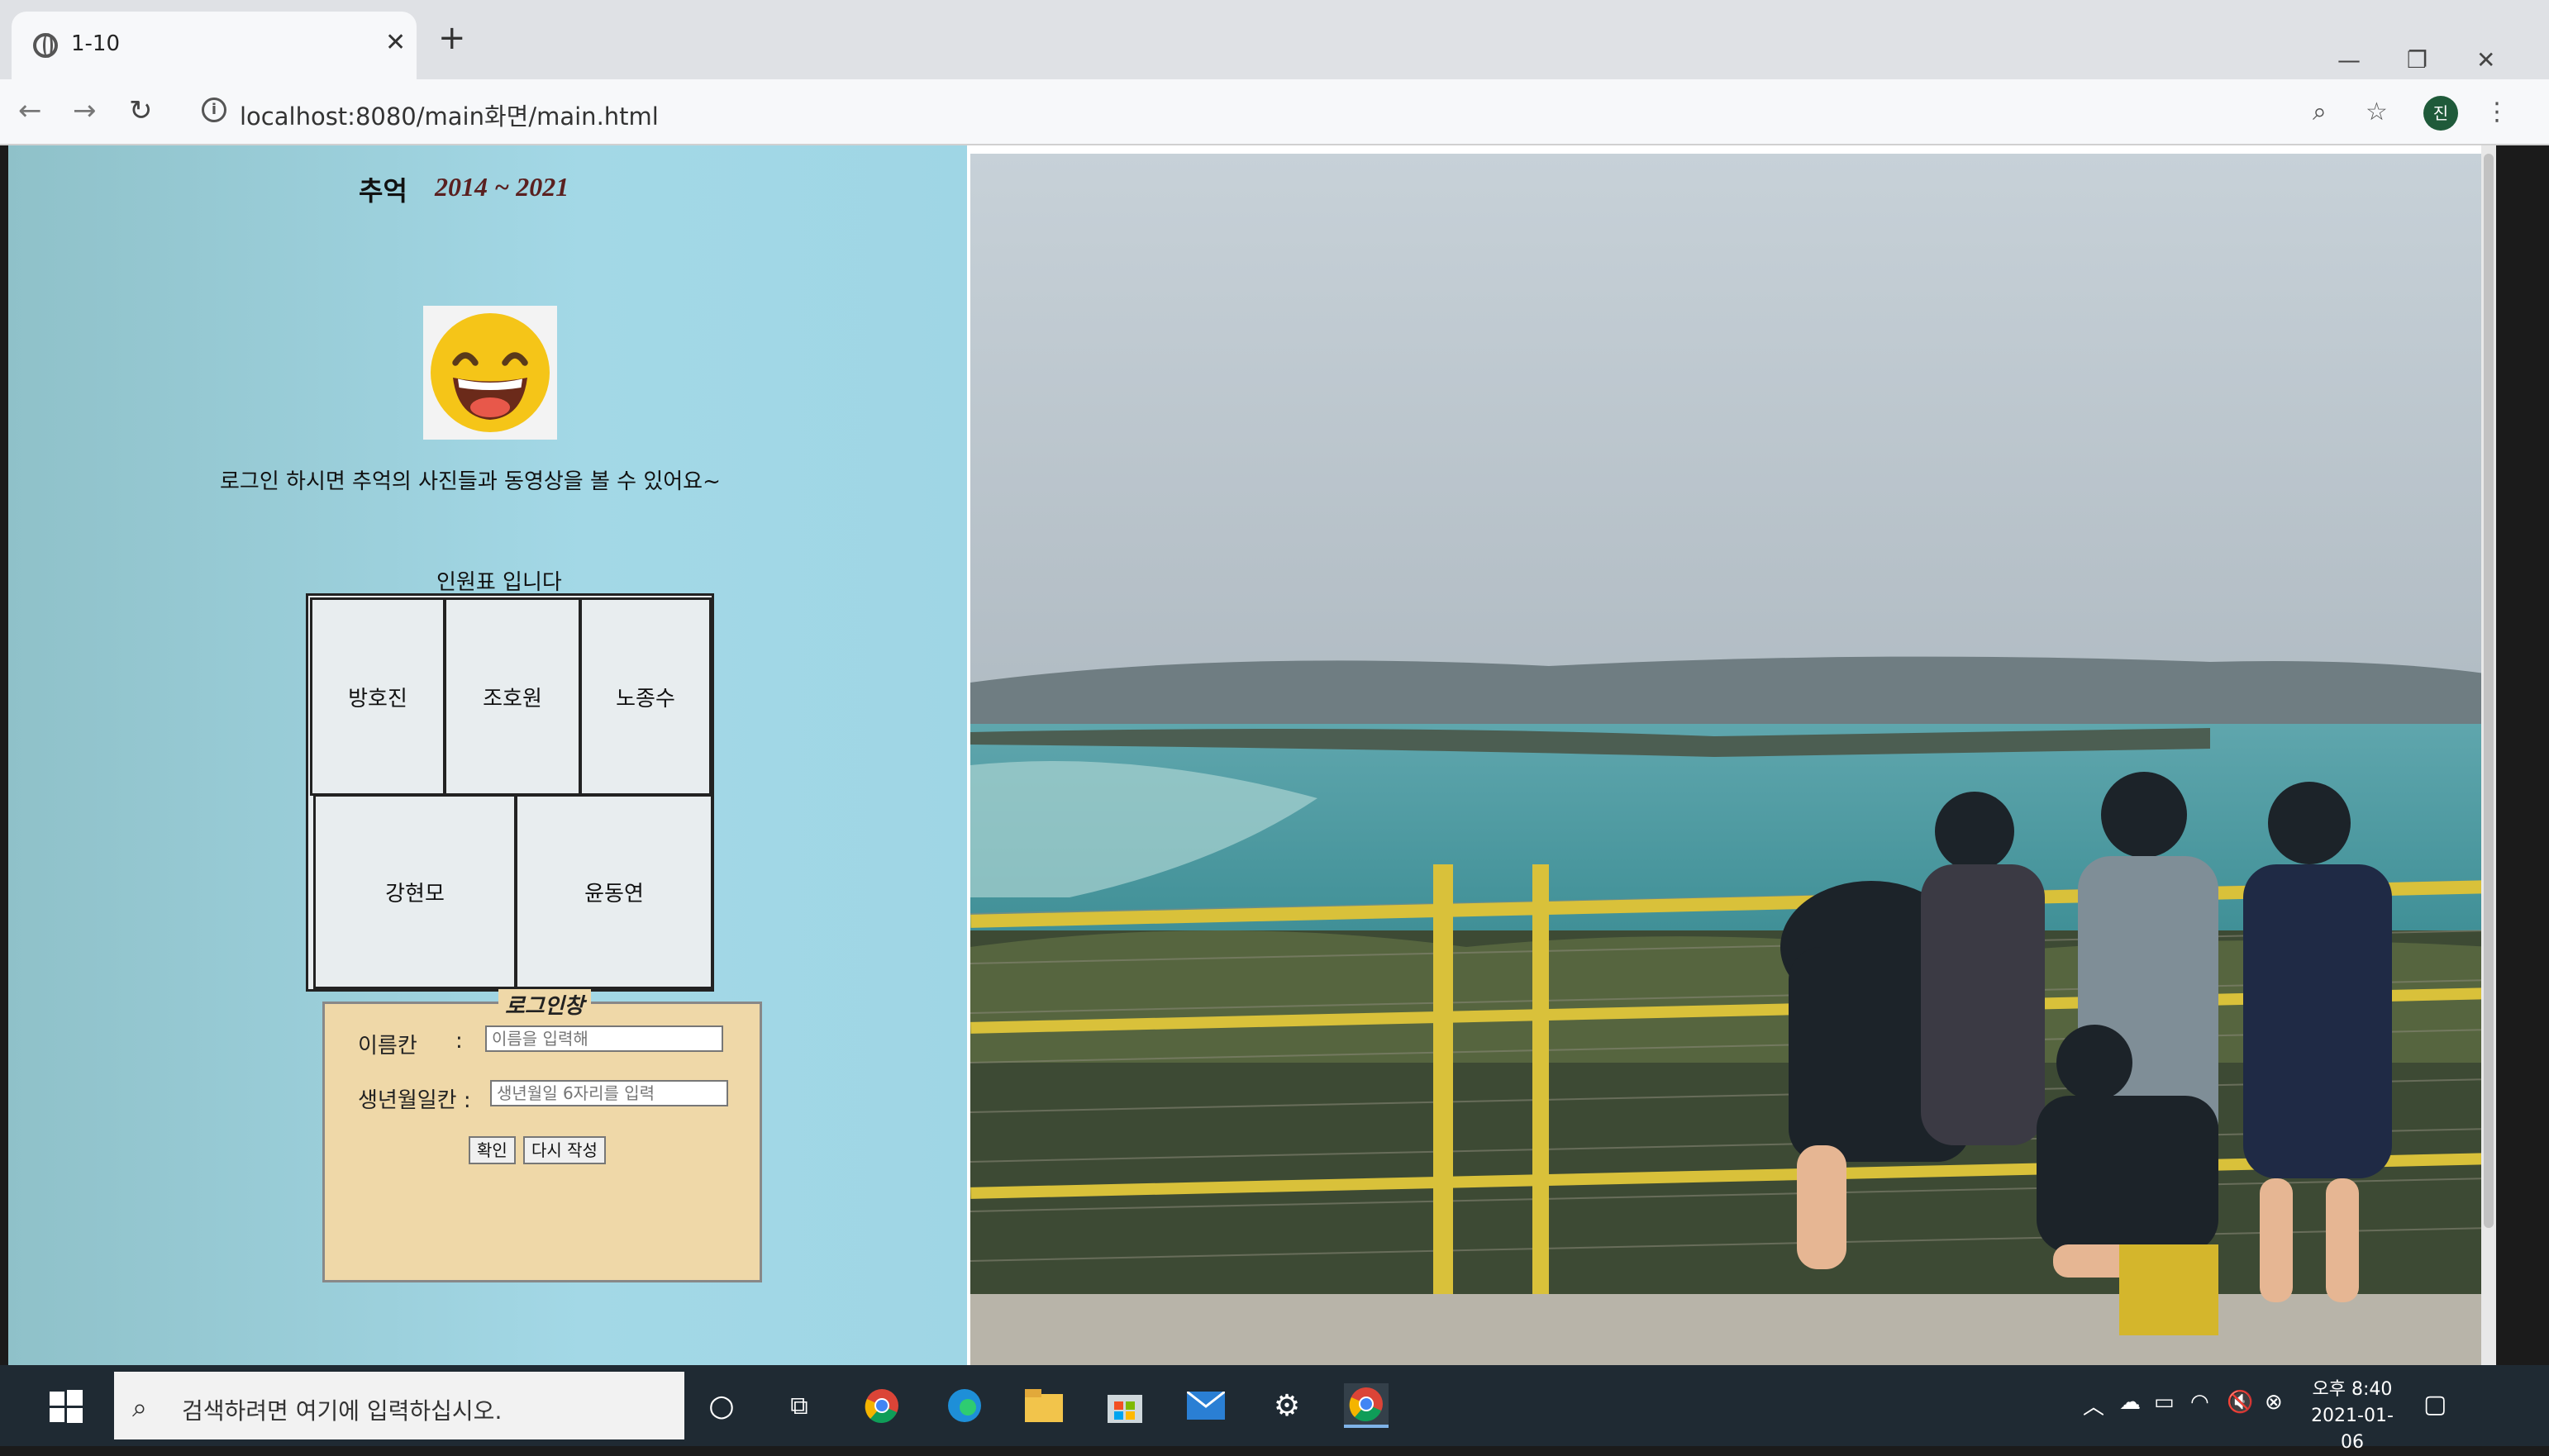 This screenshot has height=1456, width=2549. I want to click on smiley-icon, so click(490, 372).